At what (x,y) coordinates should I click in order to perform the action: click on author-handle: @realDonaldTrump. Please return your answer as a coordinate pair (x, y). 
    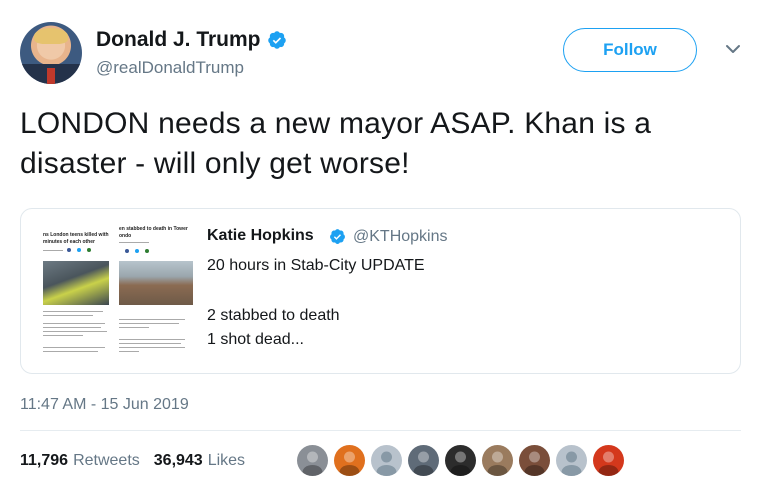
    Looking at the image, I should click on (170, 68).